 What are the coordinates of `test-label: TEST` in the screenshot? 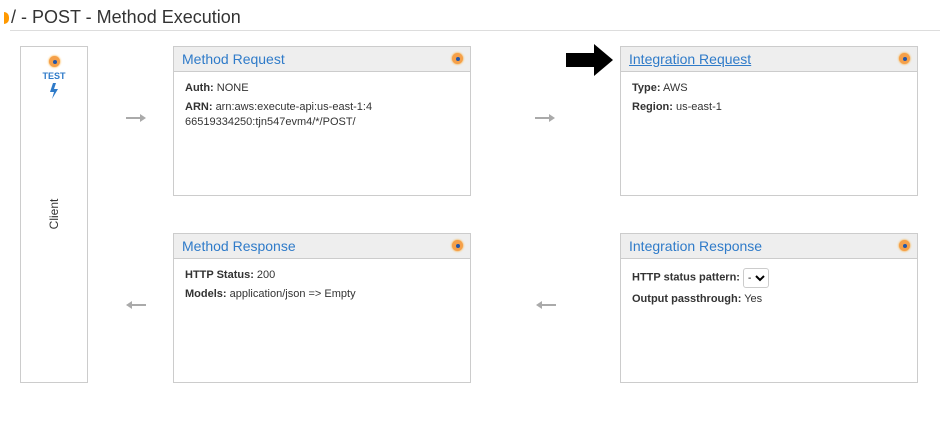 It's located at (54, 76).